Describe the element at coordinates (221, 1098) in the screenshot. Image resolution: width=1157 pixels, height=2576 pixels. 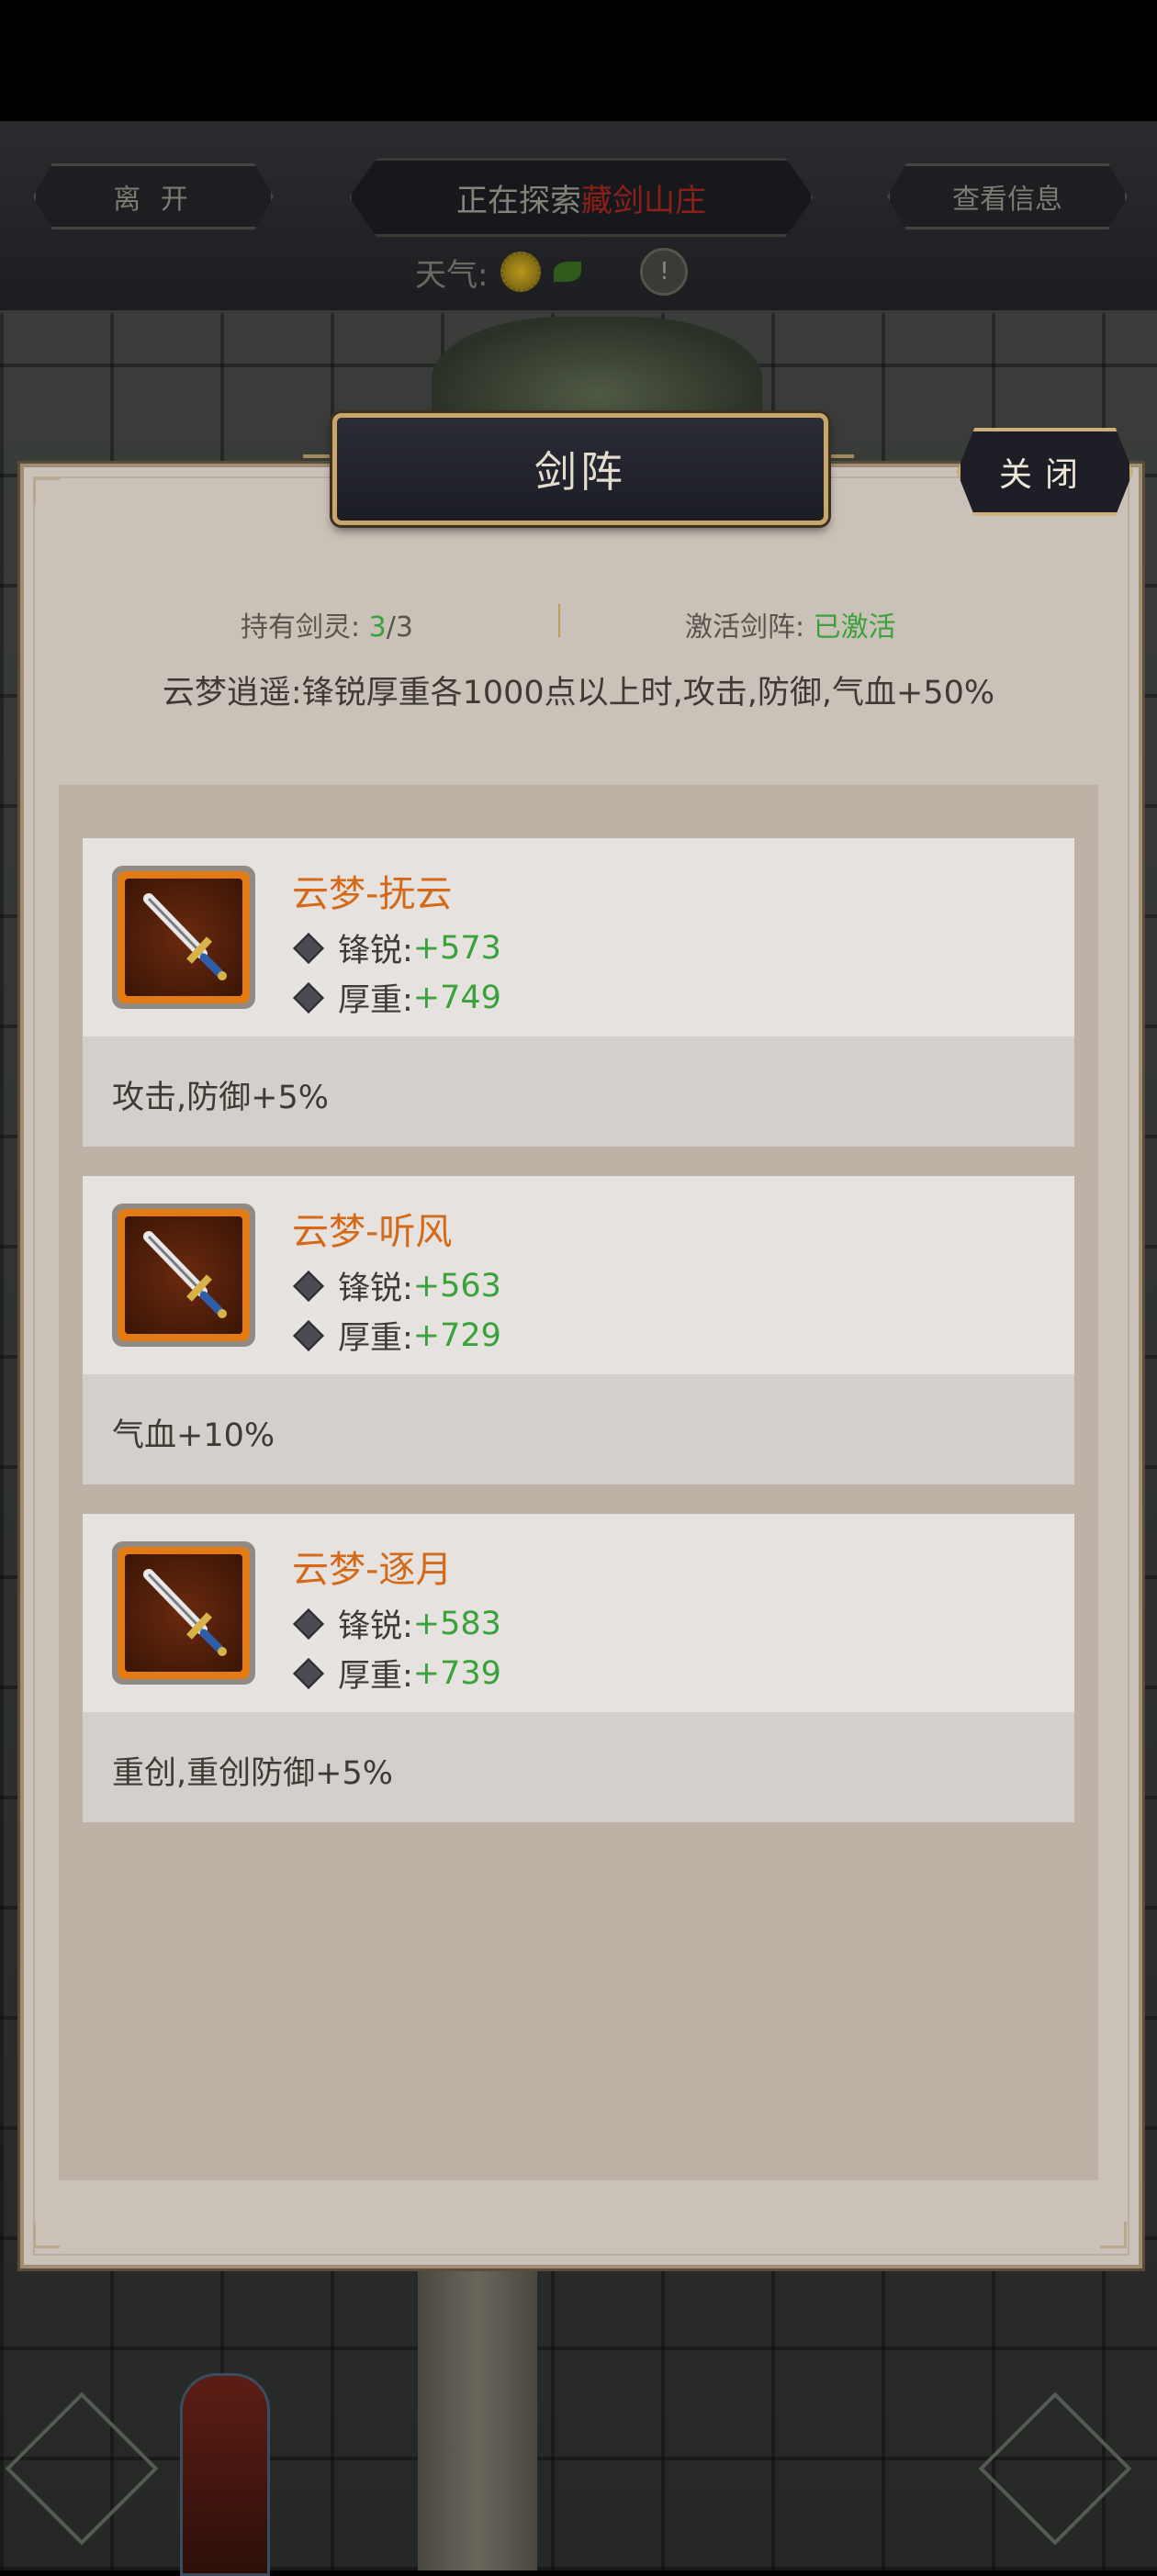
I see `card-effect: 攻击,防御+5%` at that location.